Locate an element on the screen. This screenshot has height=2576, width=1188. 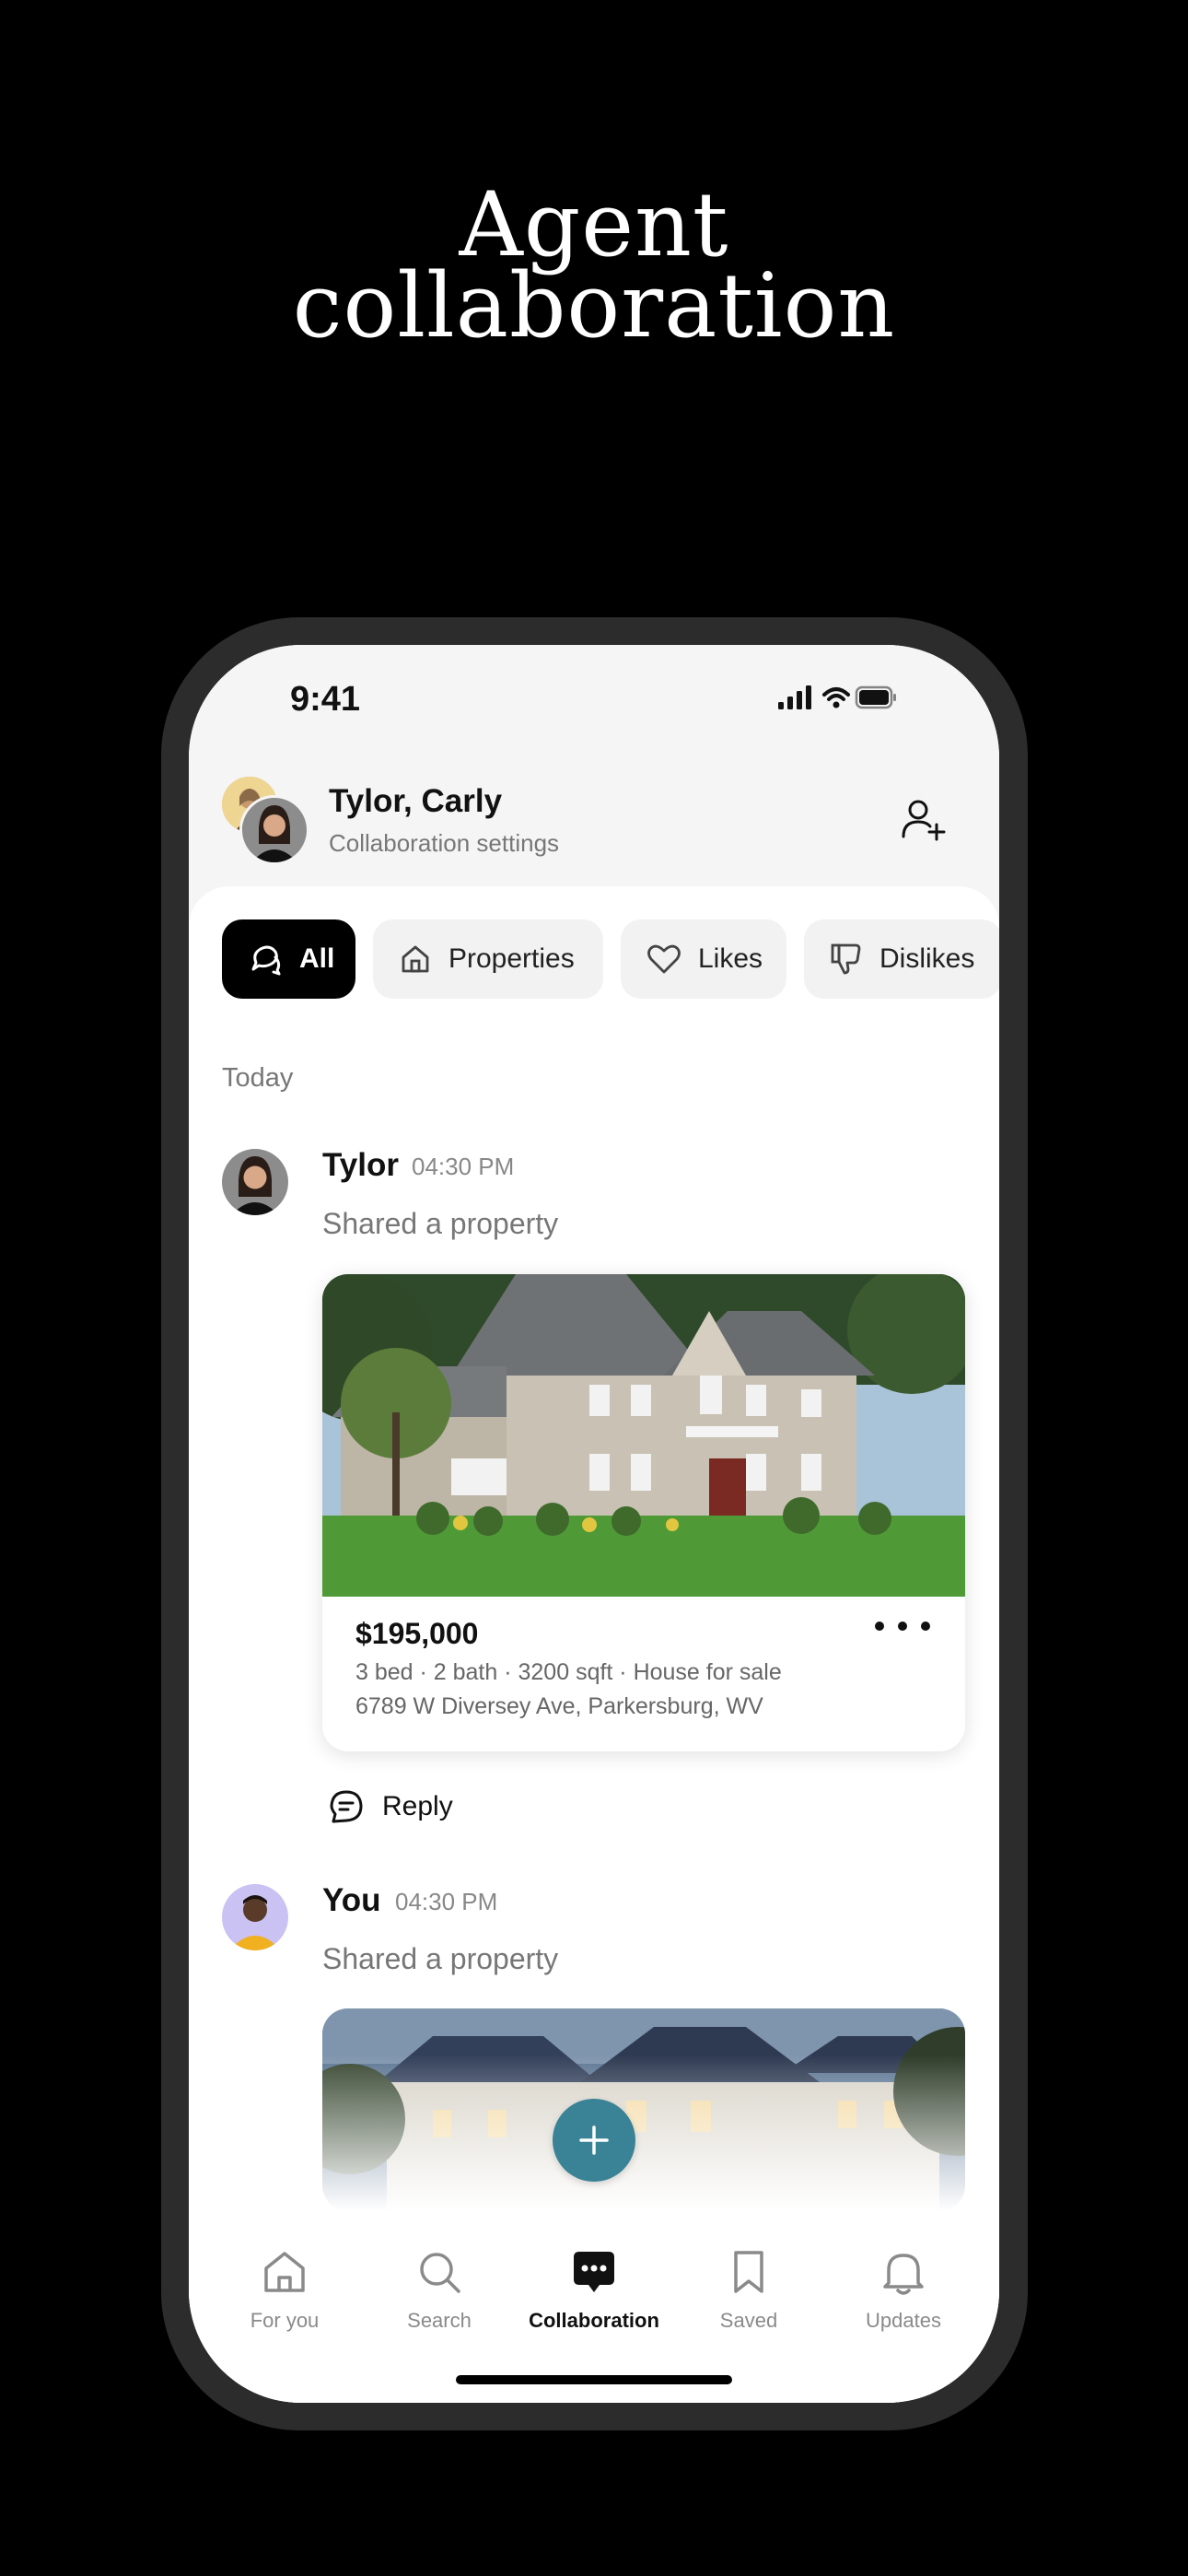
promo-title: Agent collaboration is located at coordinates (594, 265).